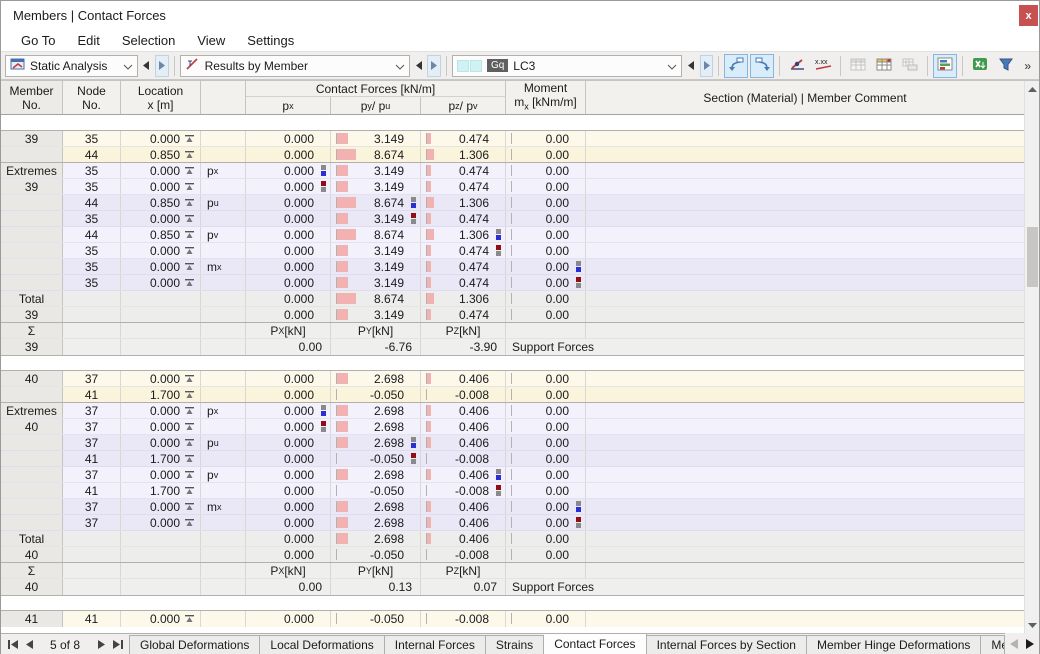 This screenshot has width=1040, height=654. I want to click on location-cell, so click(161, 347).